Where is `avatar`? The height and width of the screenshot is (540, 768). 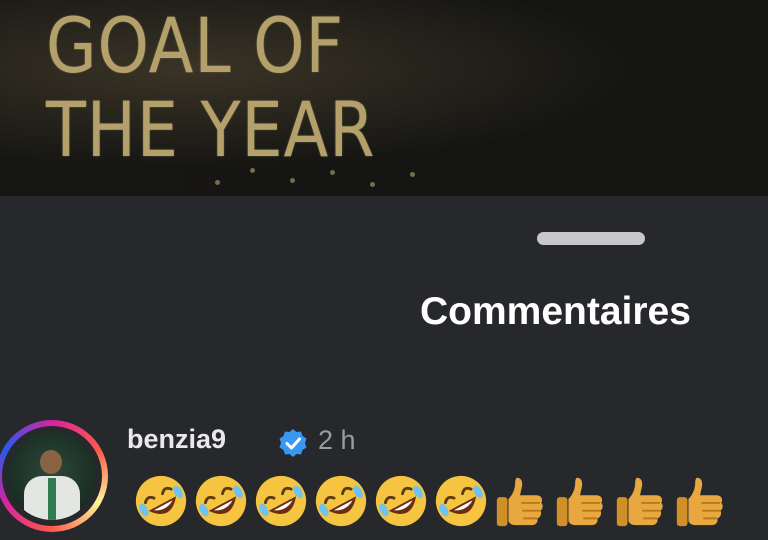
avatar is located at coordinates (54, 476).